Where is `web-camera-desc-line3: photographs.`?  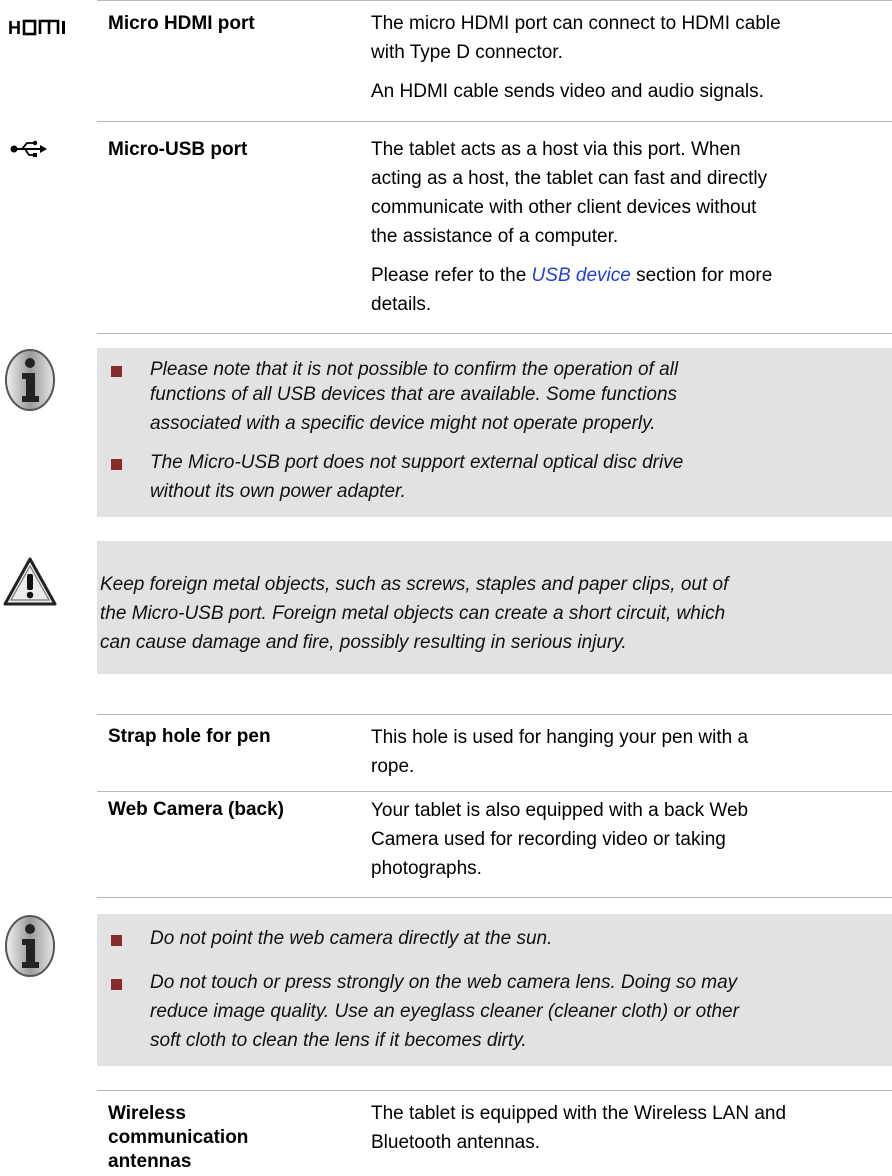 web-camera-desc-line3: photographs. is located at coordinates (426, 868).